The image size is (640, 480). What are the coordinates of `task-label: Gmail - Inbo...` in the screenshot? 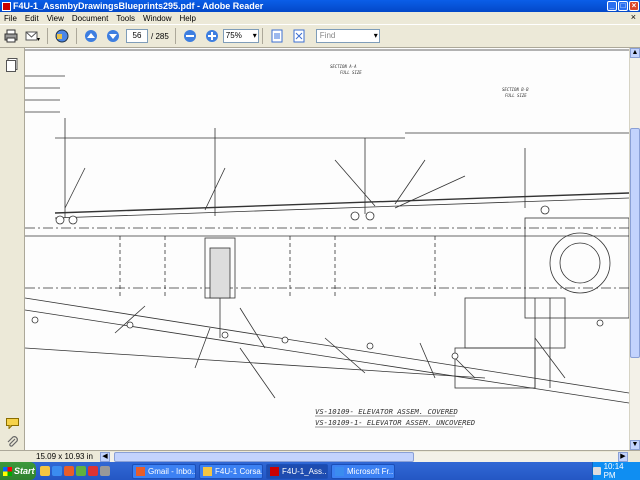 It's located at (172, 471).